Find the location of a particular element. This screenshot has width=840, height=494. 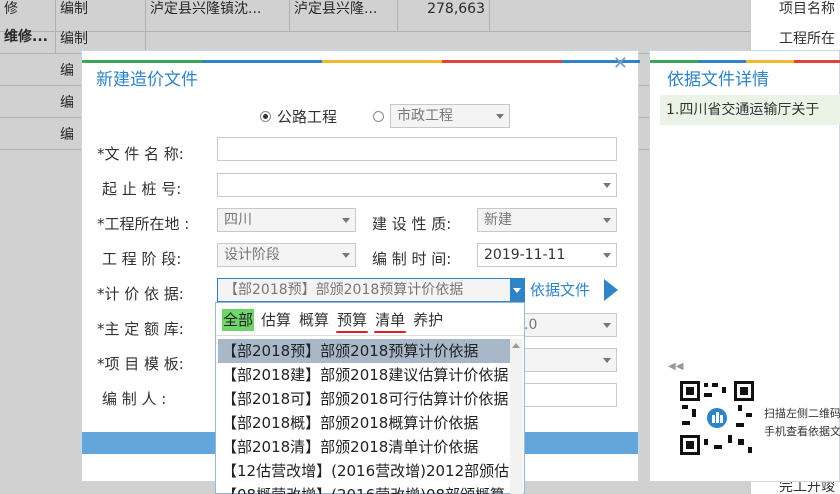

collapse-icon: ◀◀ is located at coordinates (675, 366).